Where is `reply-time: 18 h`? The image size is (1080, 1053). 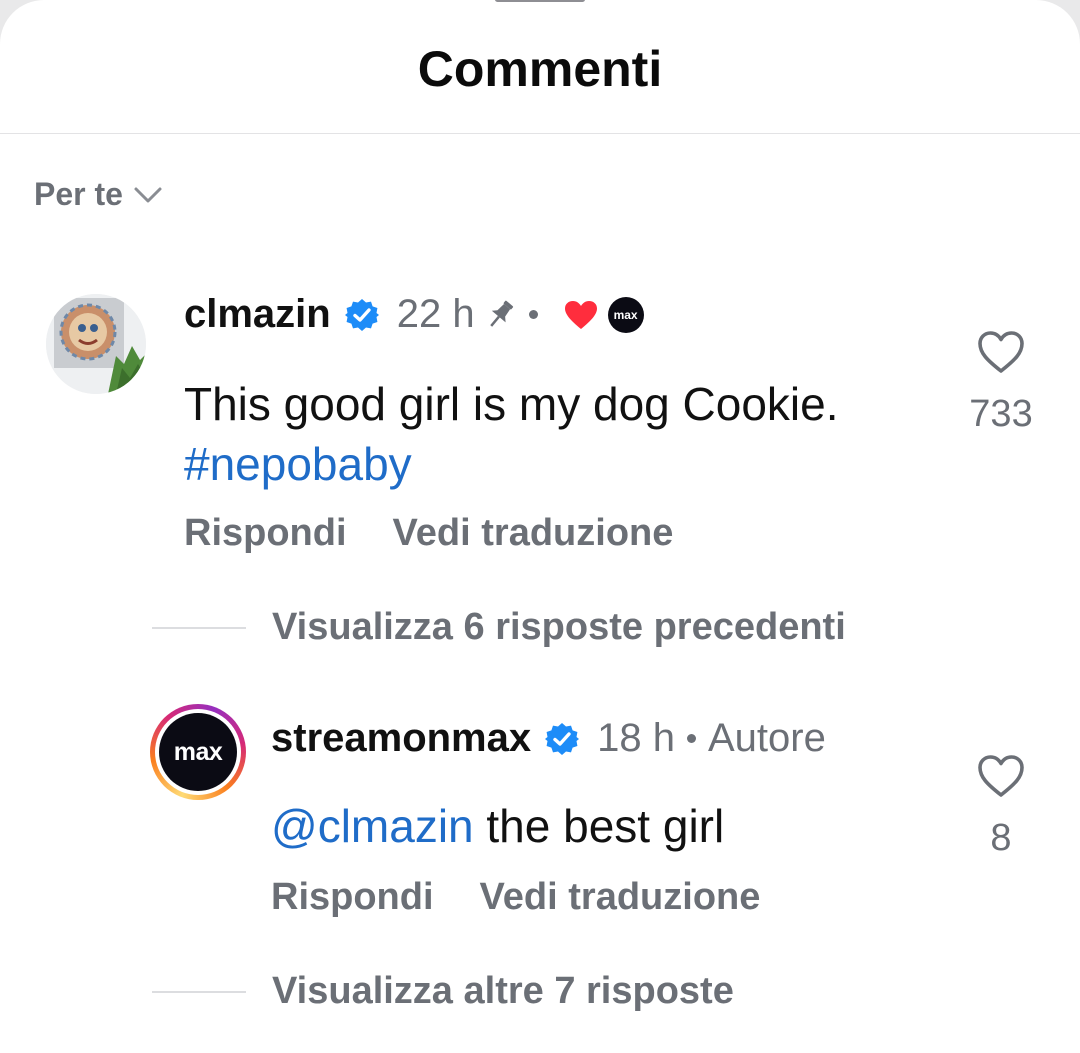
reply-time: 18 h is located at coordinates (636, 738).